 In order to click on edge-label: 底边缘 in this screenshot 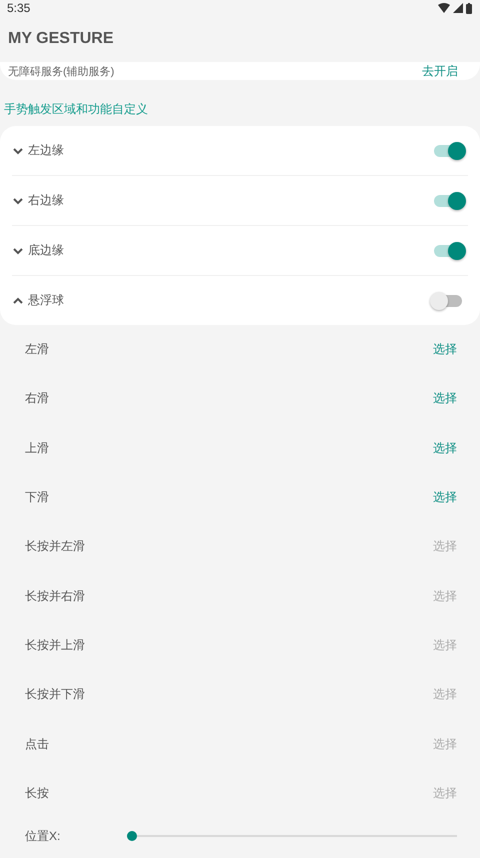, I will do `click(46, 250)`.